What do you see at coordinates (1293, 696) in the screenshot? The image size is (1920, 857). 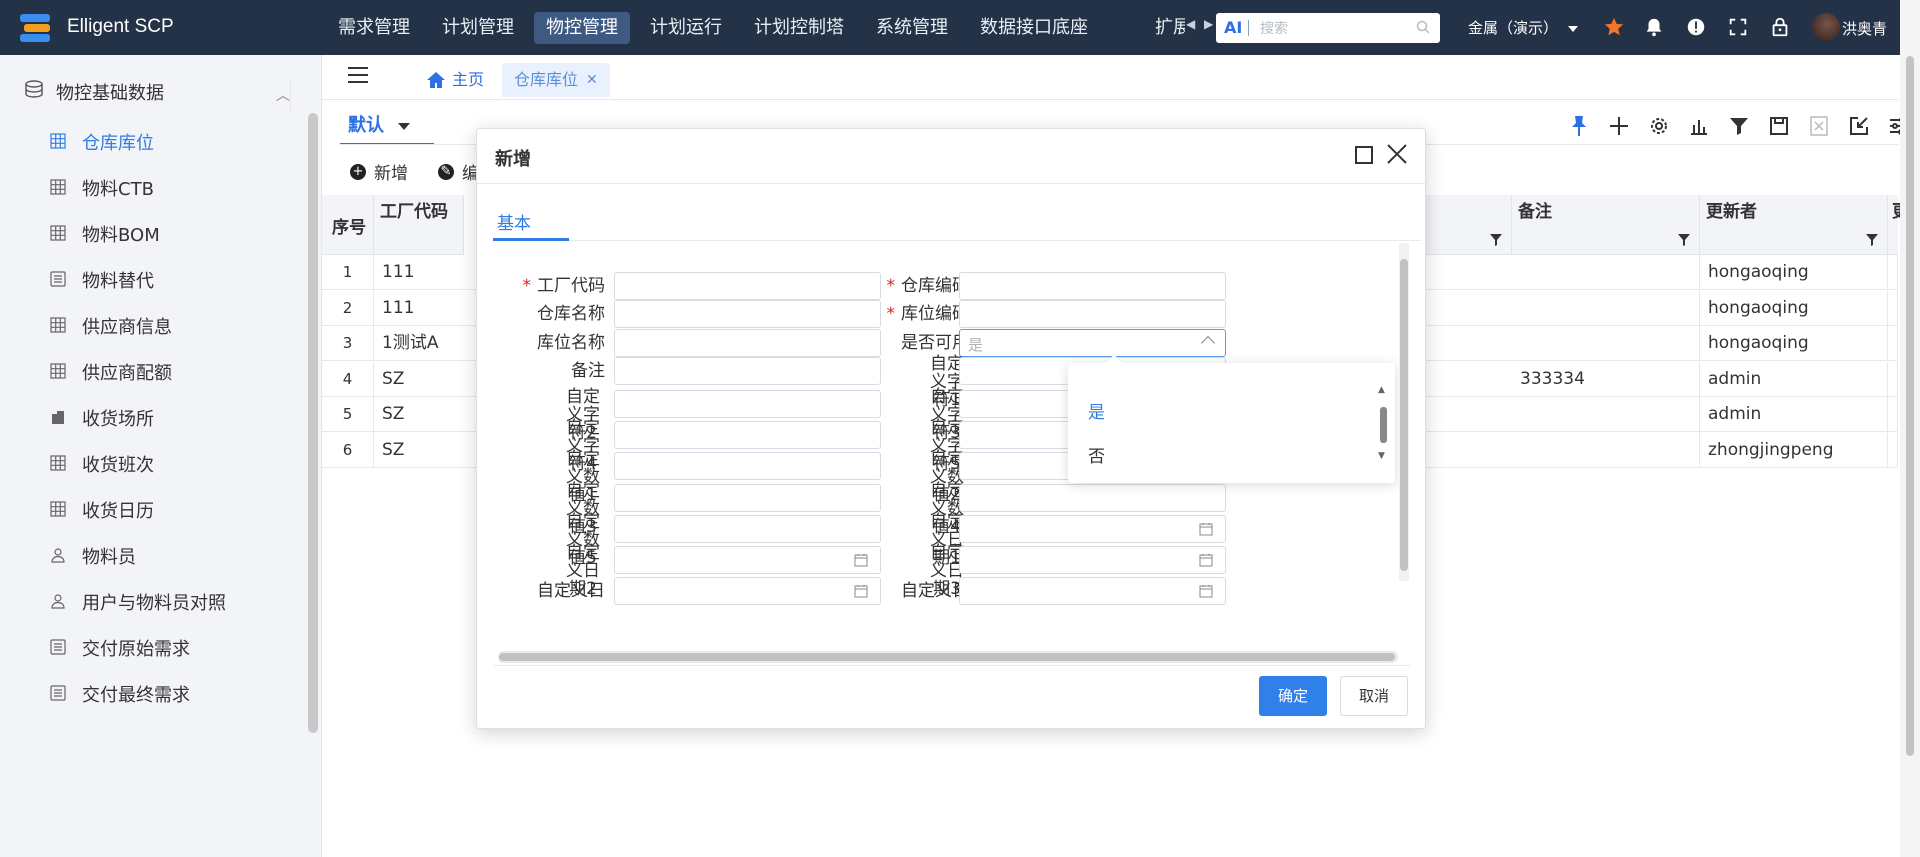 I see `confirm-button: 确定` at bounding box center [1293, 696].